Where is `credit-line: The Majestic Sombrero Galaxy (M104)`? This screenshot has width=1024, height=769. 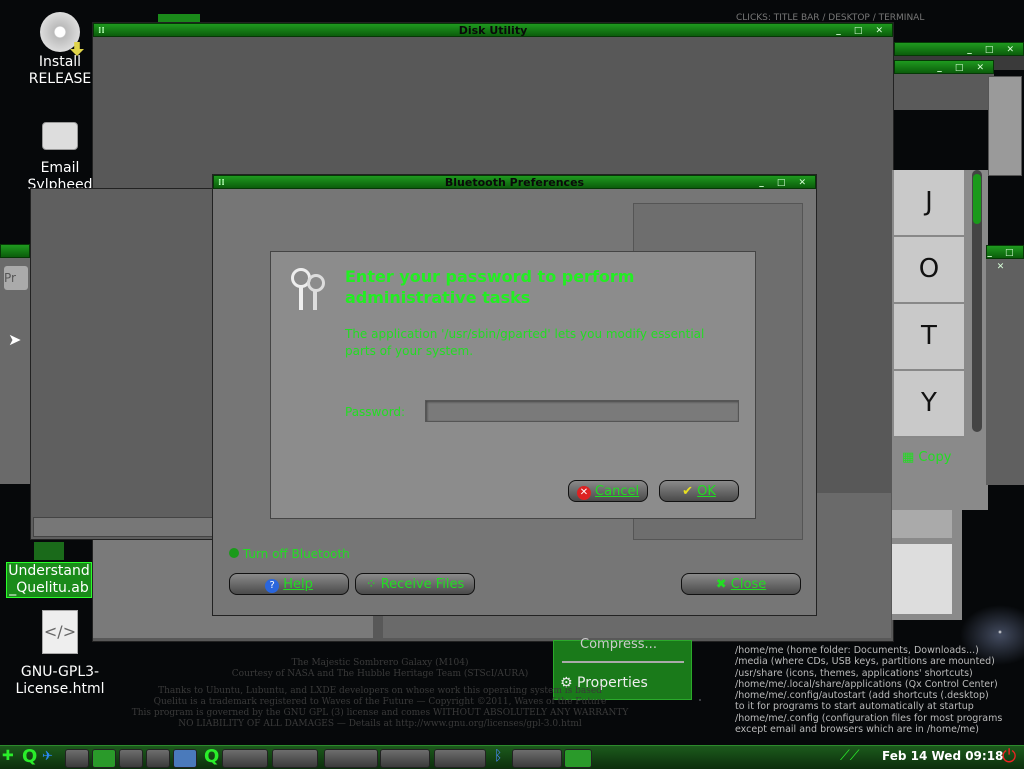
credit-line: The Majestic Sombrero Galaxy (M104) is located at coordinates (380, 663).